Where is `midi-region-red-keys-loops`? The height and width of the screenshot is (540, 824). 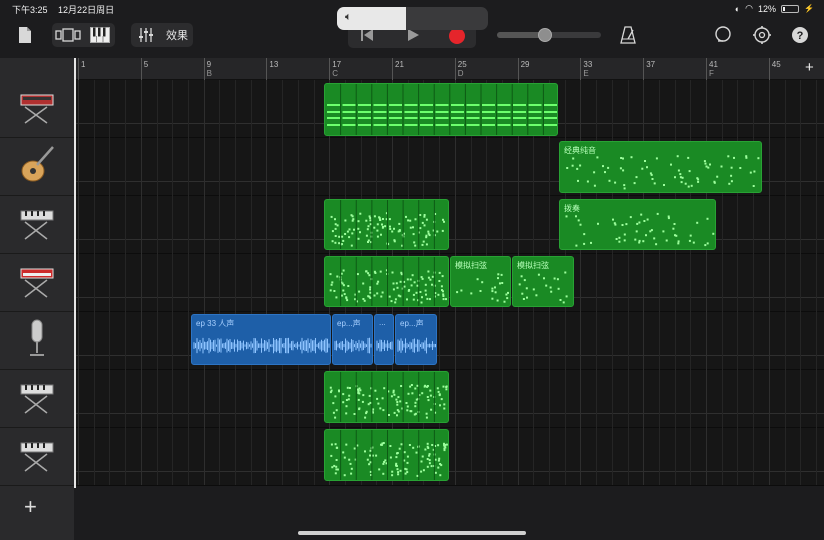 midi-region-red-keys-loops is located at coordinates (386, 281).